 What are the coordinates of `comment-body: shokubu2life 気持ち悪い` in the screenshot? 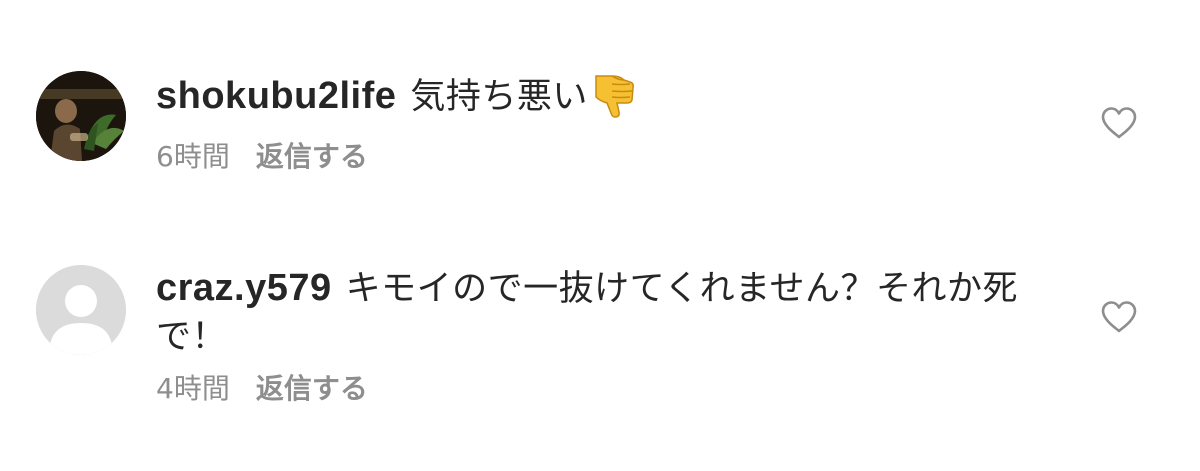 It's located at (596, 100).